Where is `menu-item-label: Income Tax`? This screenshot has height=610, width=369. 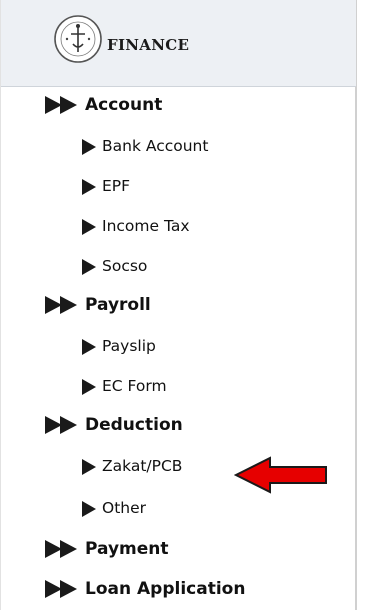
menu-item-label: Income Tax is located at coordinates (146, 226).